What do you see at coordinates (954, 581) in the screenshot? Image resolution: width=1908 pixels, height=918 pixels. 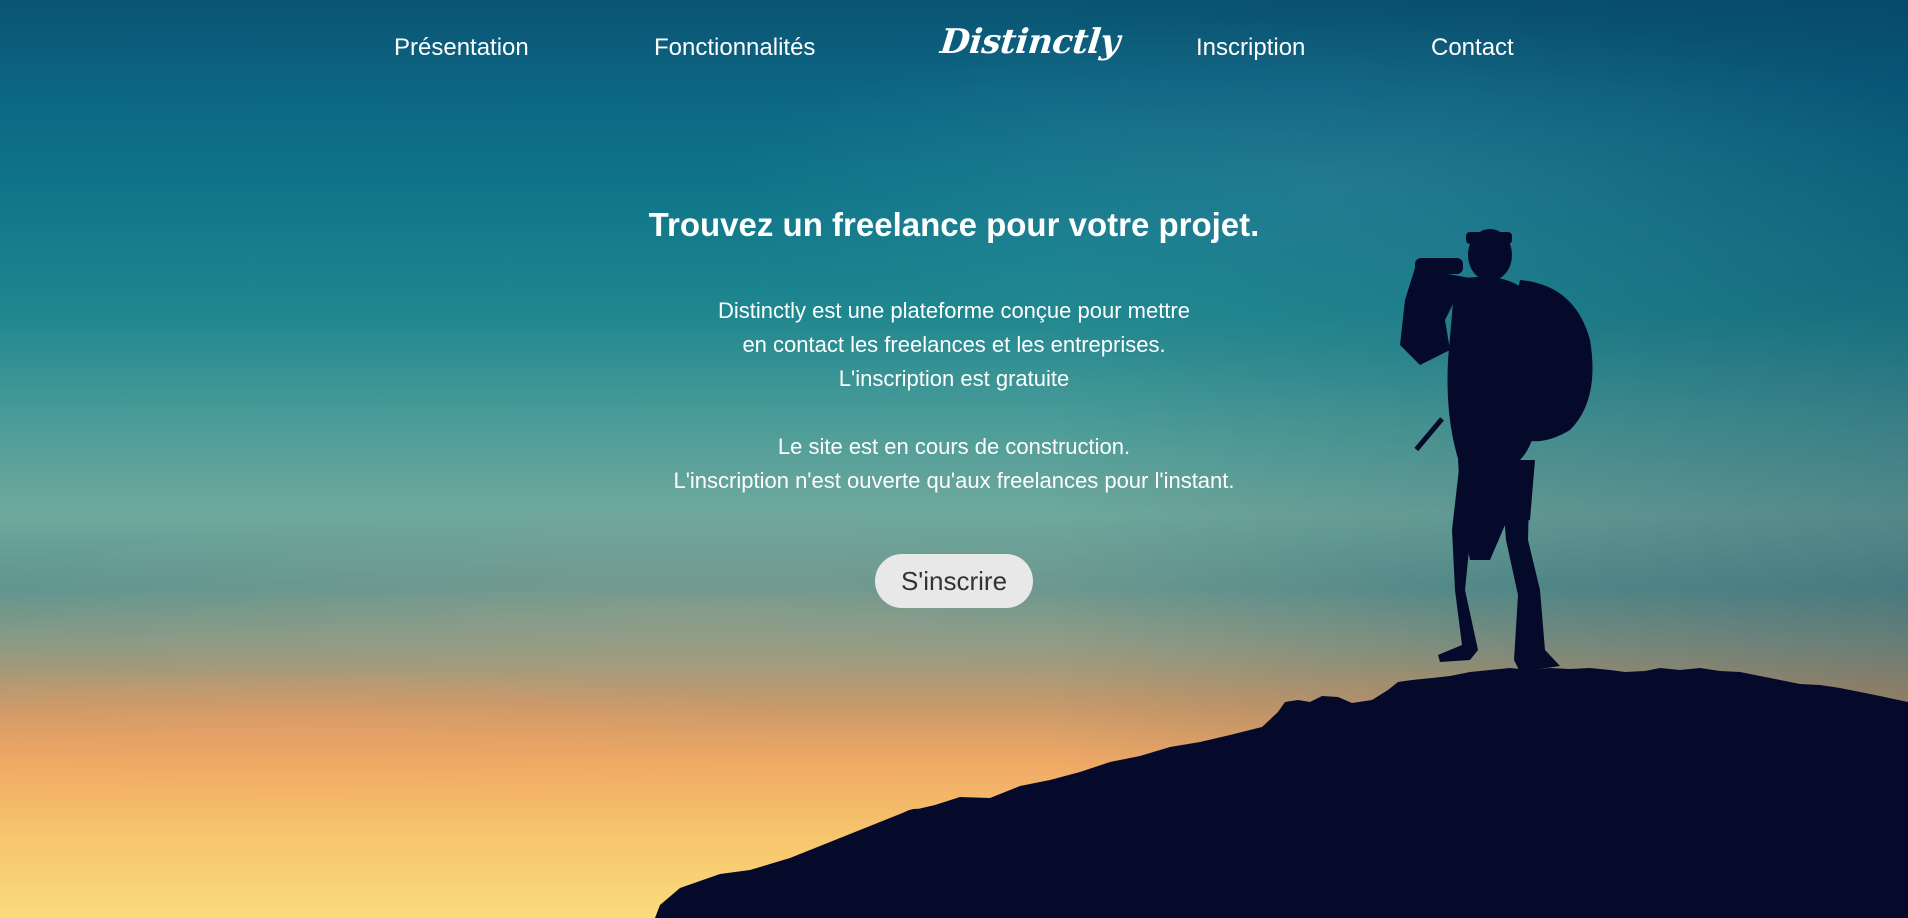 I see `signup-button: S'inscrire` at bounding box center [954, 581].